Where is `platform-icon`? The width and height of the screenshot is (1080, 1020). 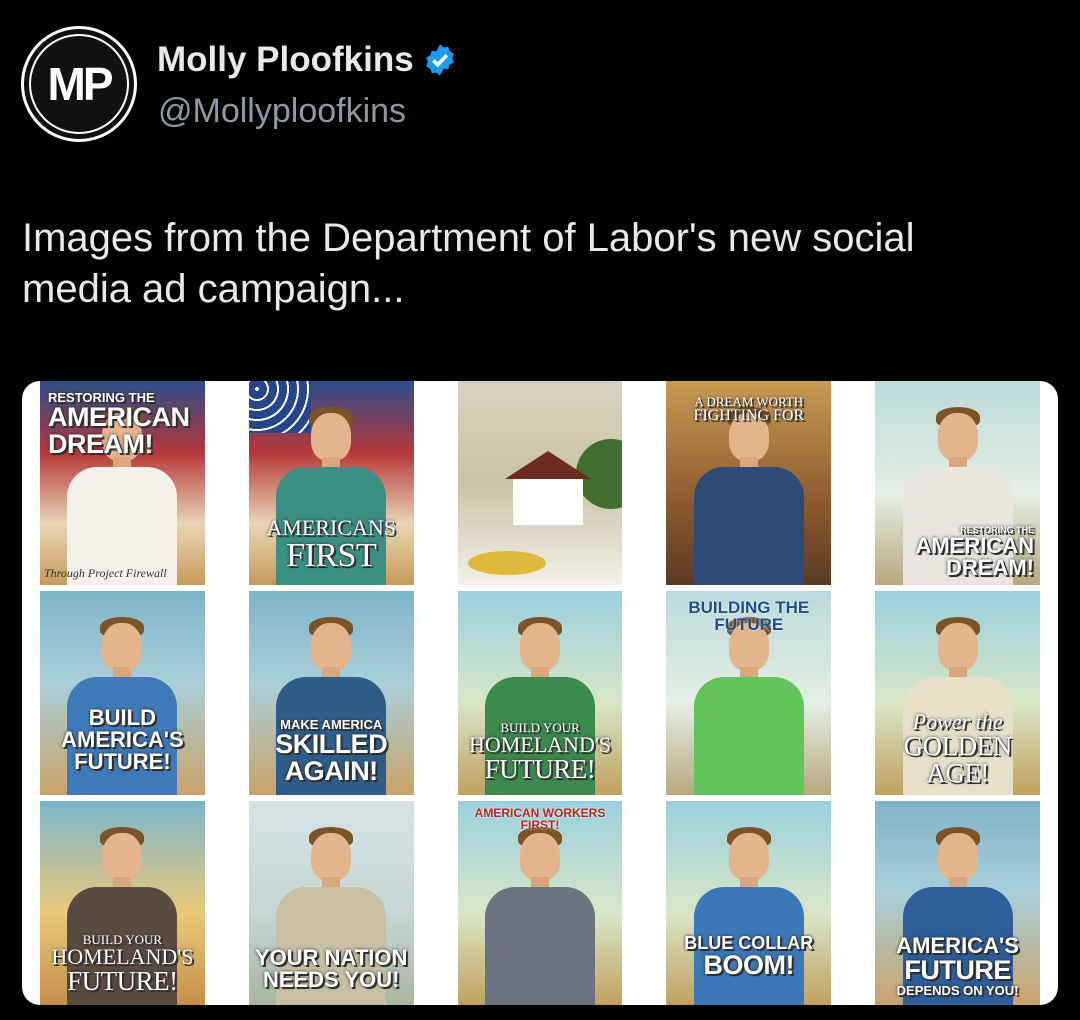 platform-icon is located at coordinates (506, 563).